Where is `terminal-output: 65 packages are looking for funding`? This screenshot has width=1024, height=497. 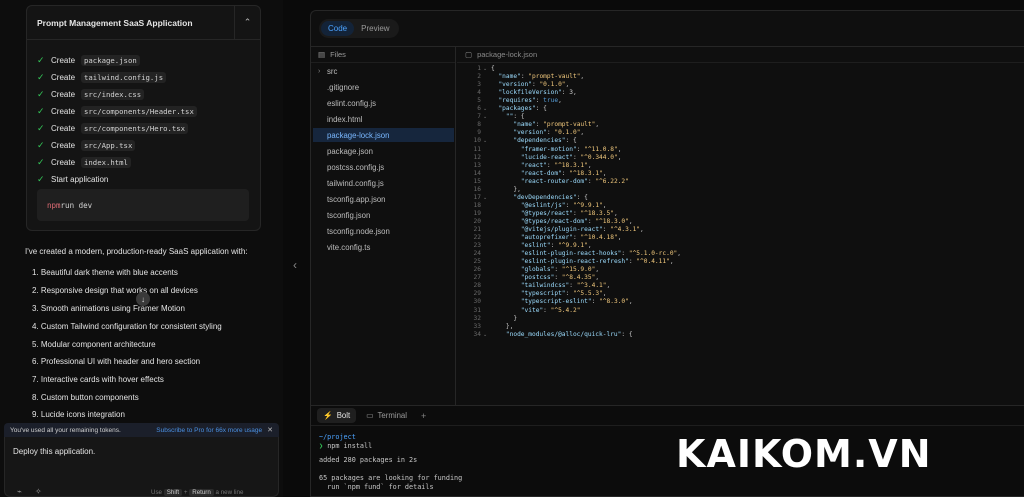
terminal-output: 65 packages are looking for funding is located at coordinates (391, 478).